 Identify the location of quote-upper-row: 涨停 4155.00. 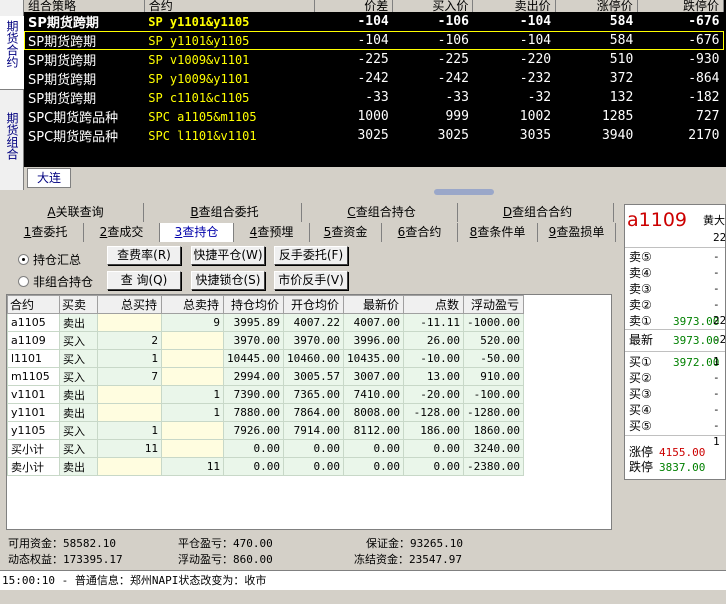
(677, 452).